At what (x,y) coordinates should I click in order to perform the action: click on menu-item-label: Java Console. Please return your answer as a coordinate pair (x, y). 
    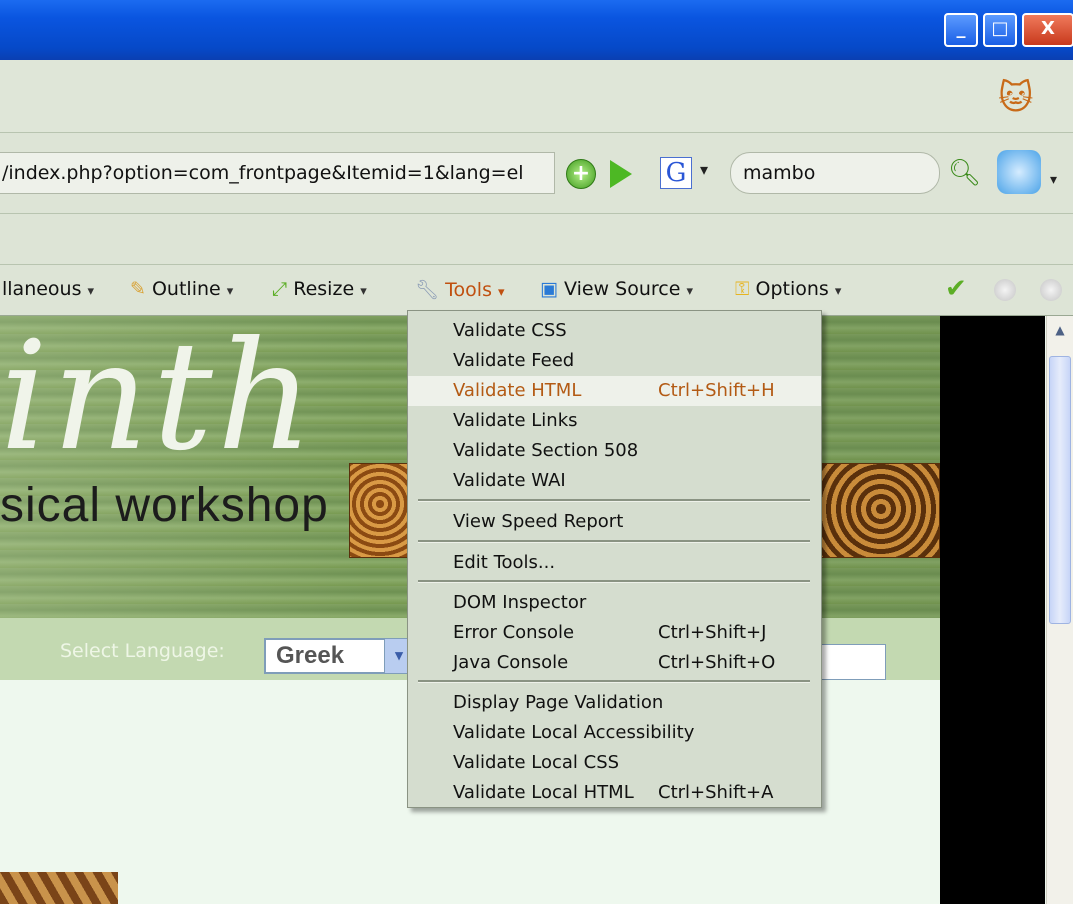
    Looking at the image, I should click on (511, 662).